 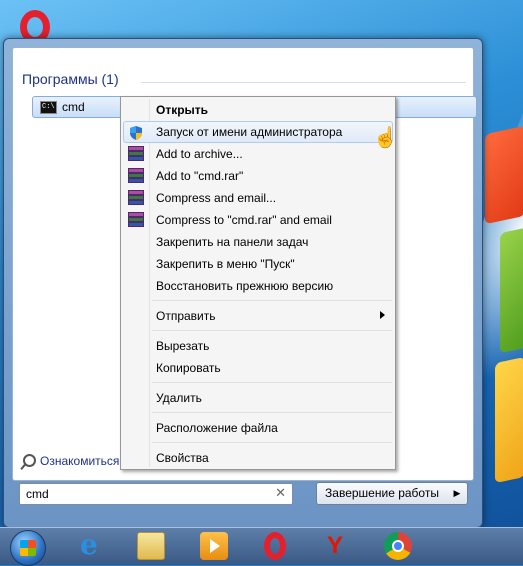 I want to click on clear-search-icon: ✕, so click(x=280, y=493).